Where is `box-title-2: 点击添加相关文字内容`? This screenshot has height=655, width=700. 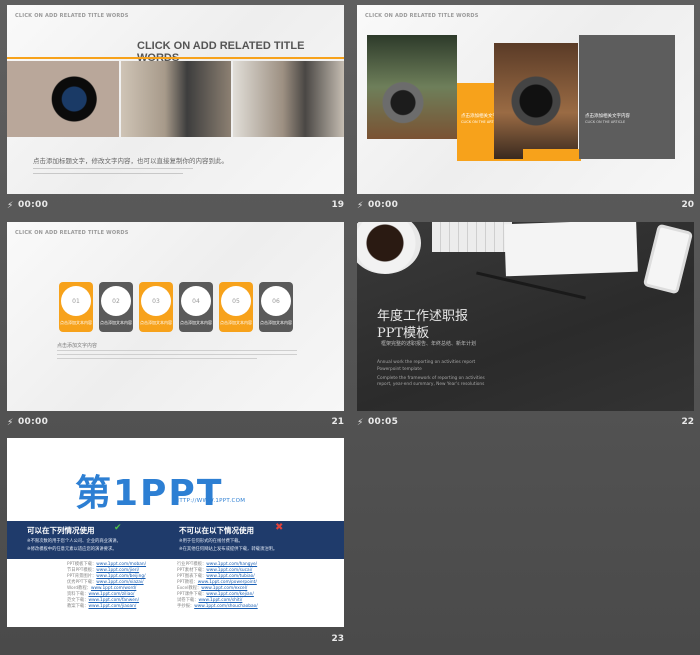 box-title-2: 点击添加相关文字内容 is located at coordinates (607, 116).